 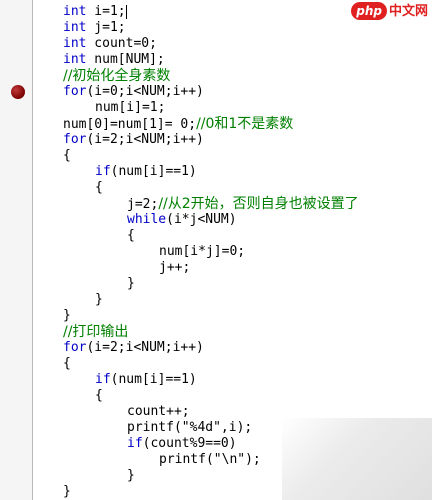 I want to click on code-line-12: {, so click(x=99, y=188).